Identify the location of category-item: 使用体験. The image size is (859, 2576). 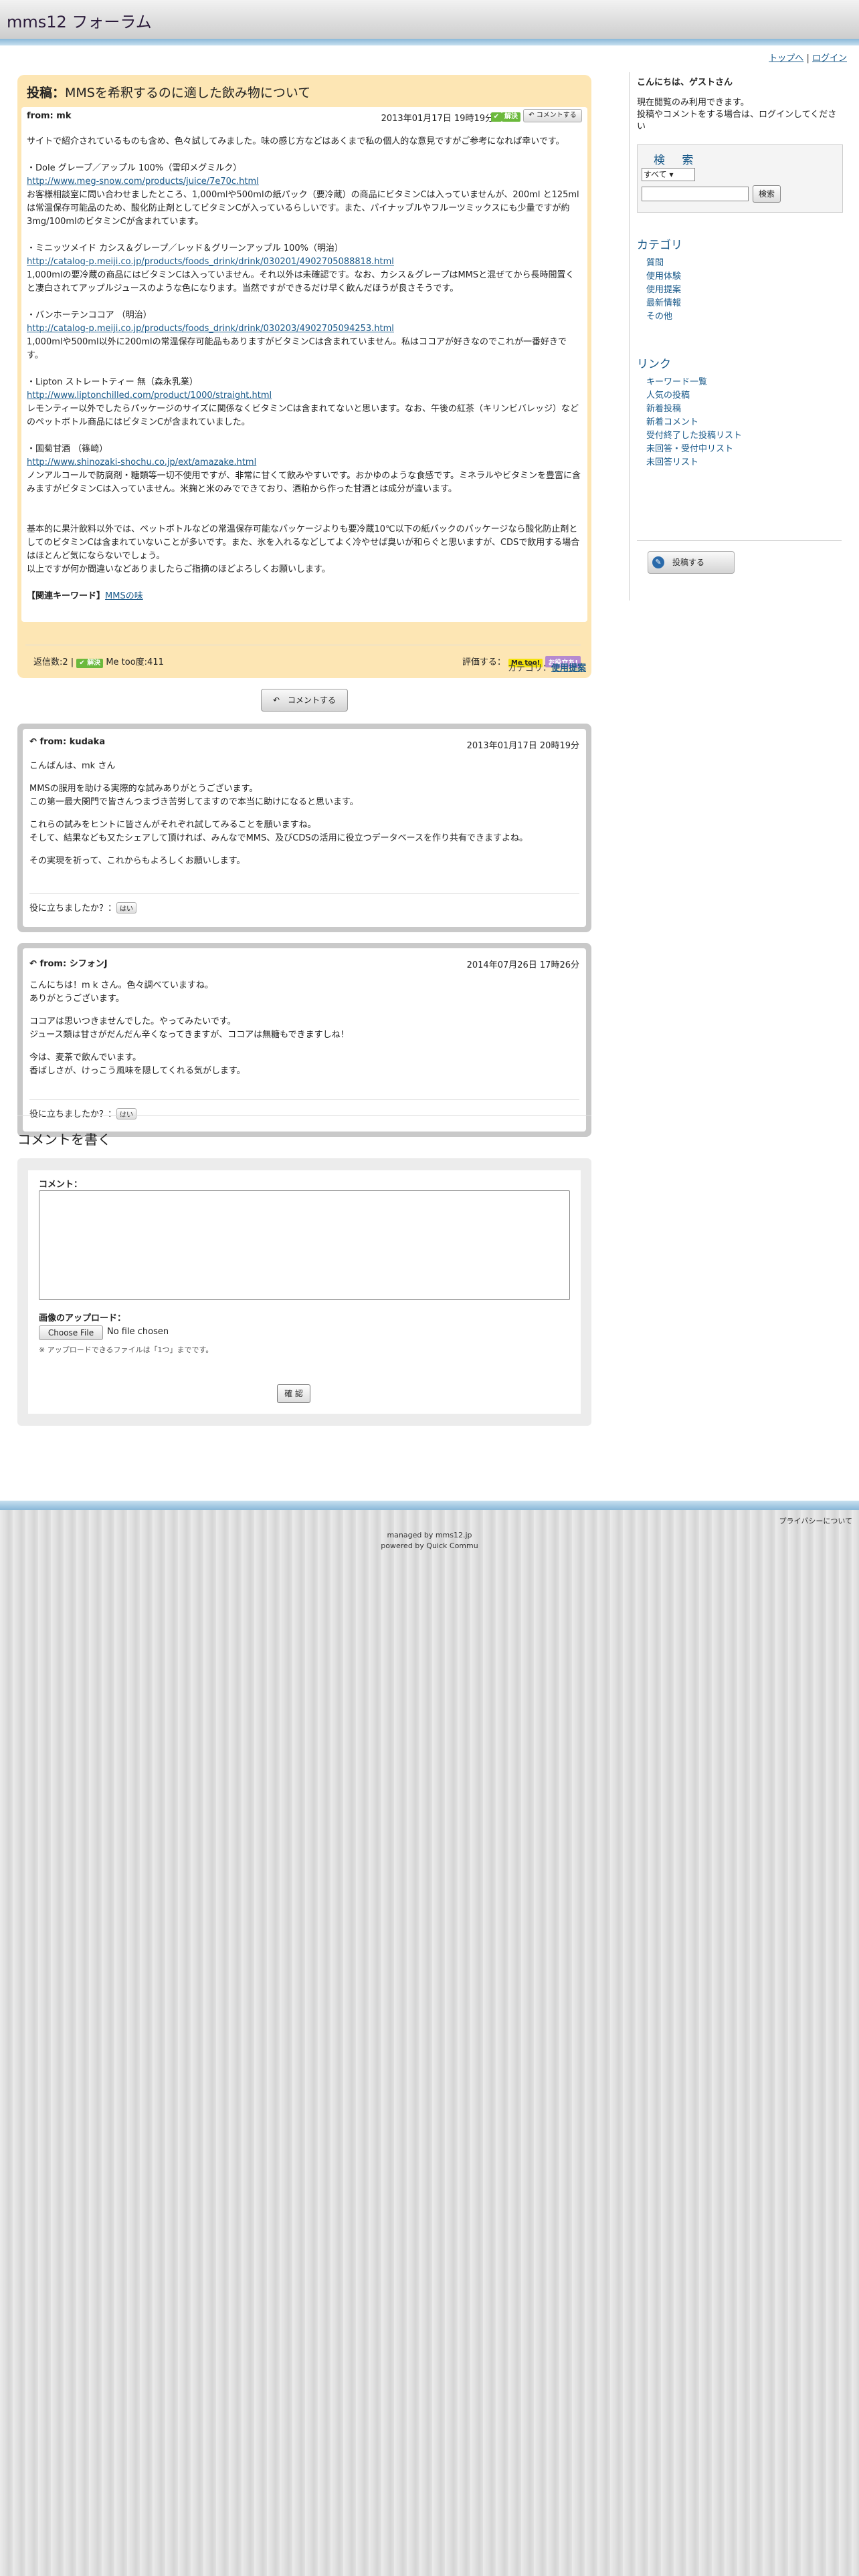
(663, 277).